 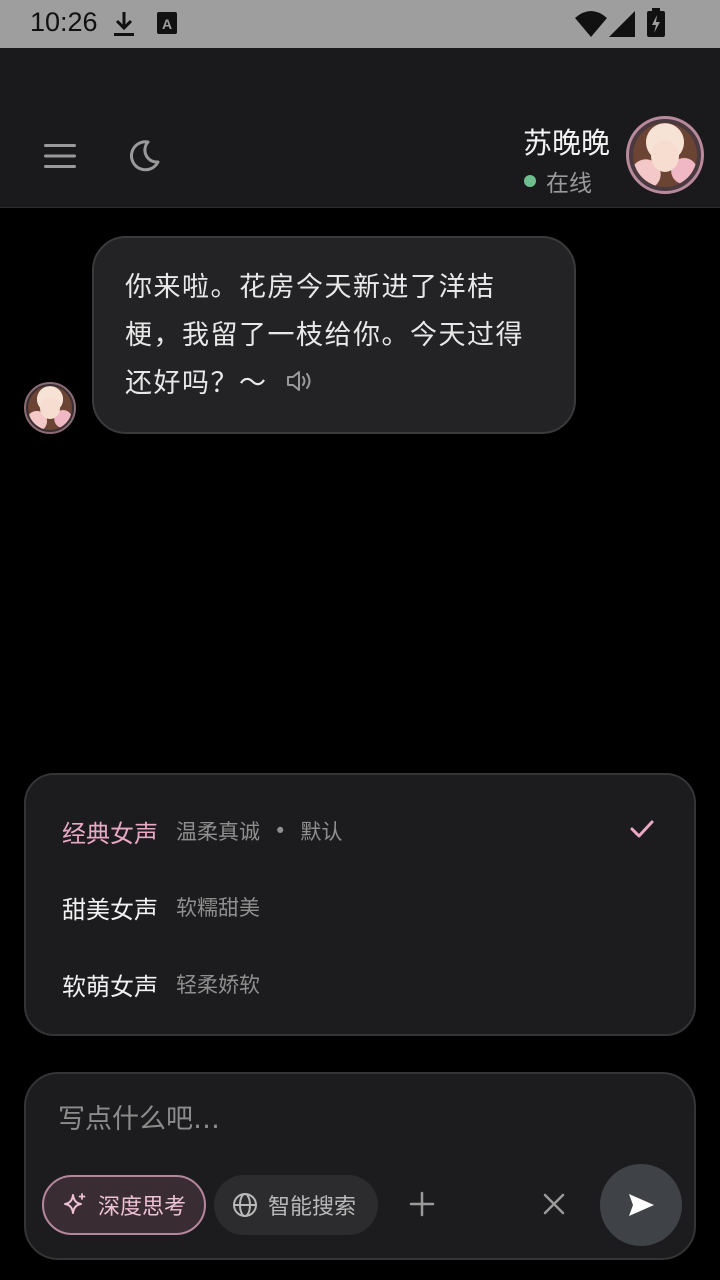 What do you see at coordinates (298, 380) in the screenshot?
I see `speaker-icon` at bounding box center [298, 380].